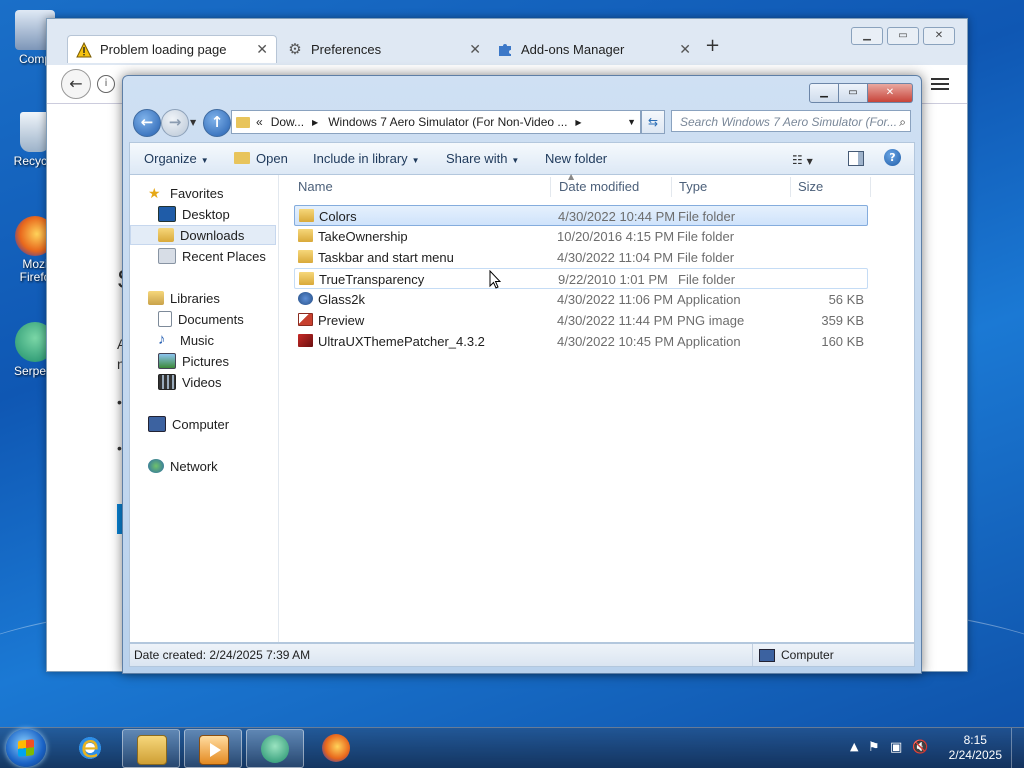 Image resolution: width=1024 pixels, height=768 pixels. What do you see at coordinates (204, 466) in the screenshot?
I see `sidebar-item-network: Network` at bounding box center [204, 466].